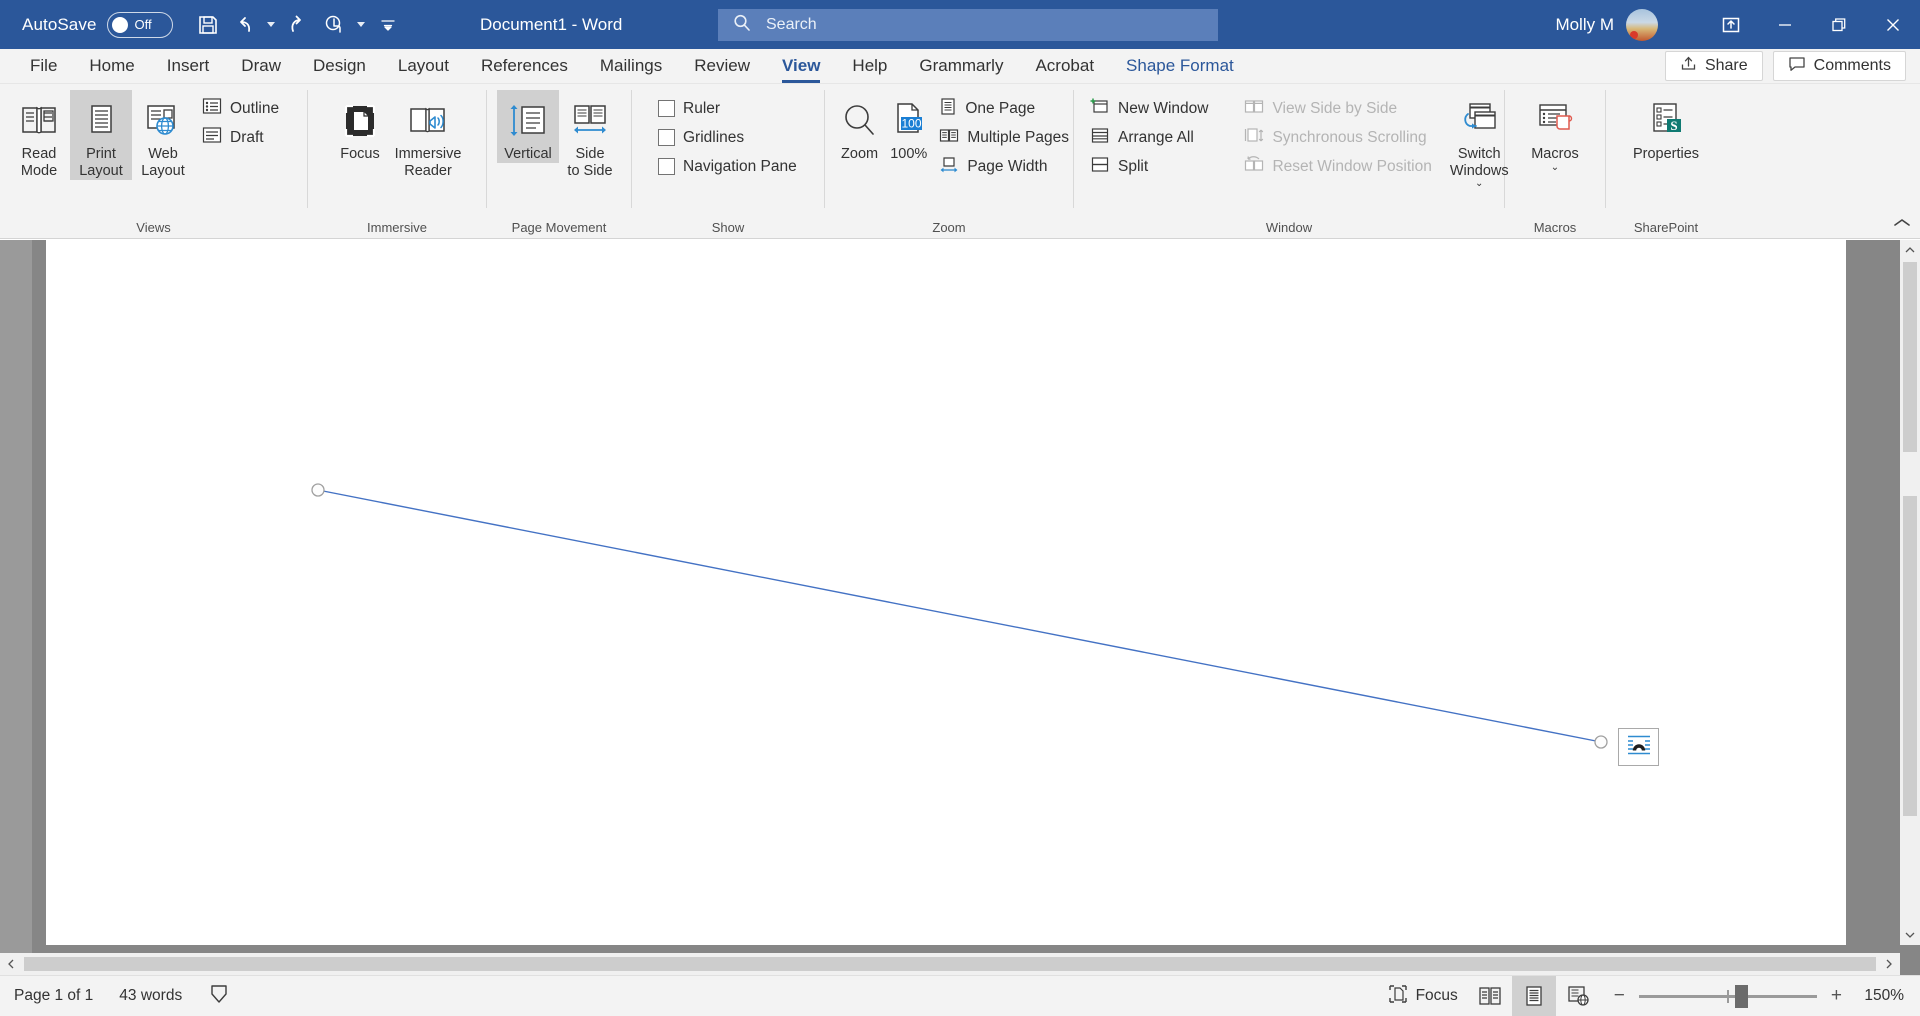  I want to click on zoom-track, so click(1727, 996).